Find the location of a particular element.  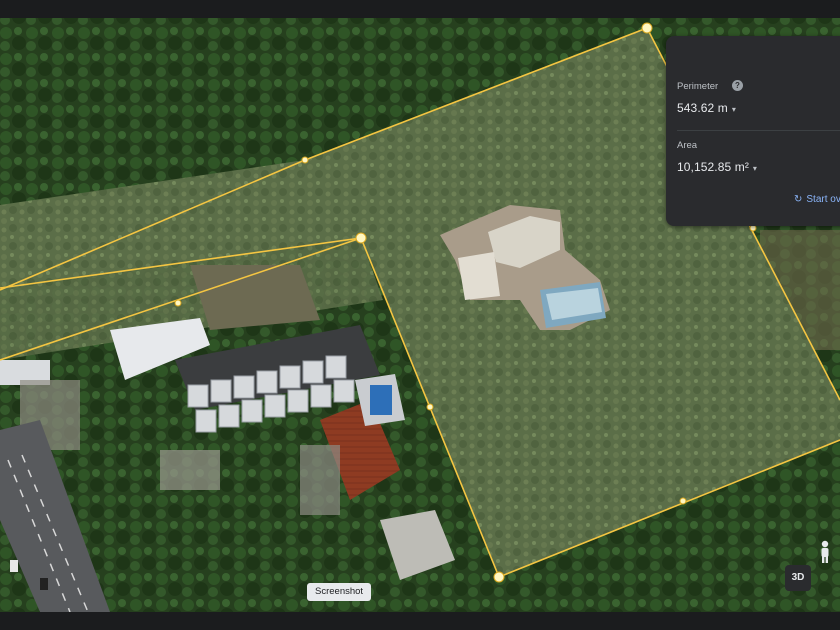

view-3d-button: 3D is located at coordinates (798, 578).